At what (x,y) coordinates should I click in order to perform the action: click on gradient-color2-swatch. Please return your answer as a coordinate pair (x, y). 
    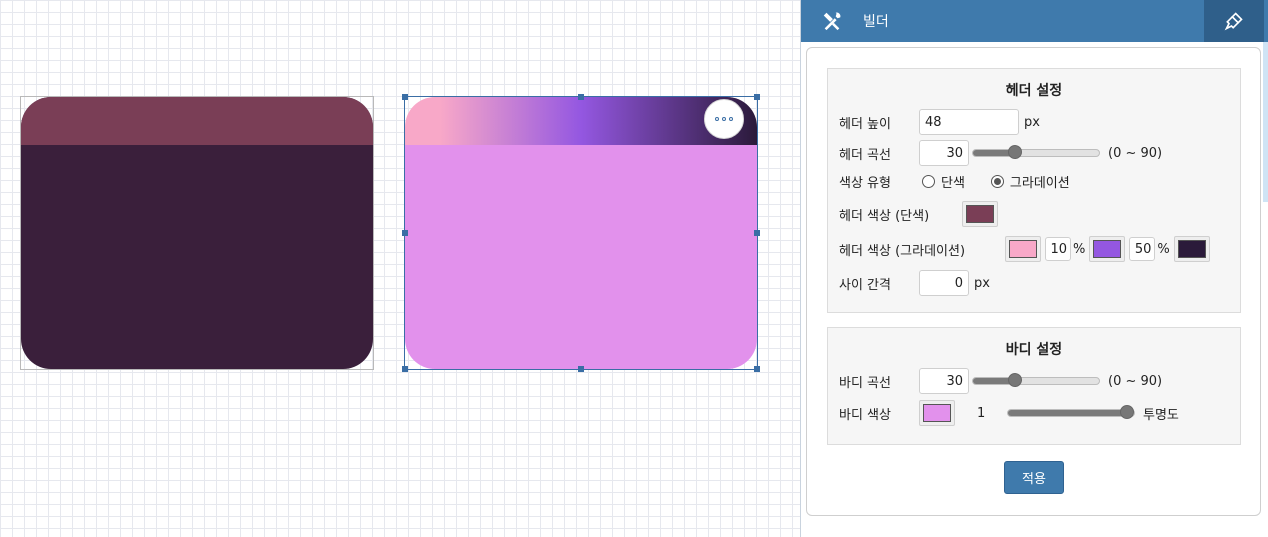
    Looking at the image, I should click on (1107, 249).